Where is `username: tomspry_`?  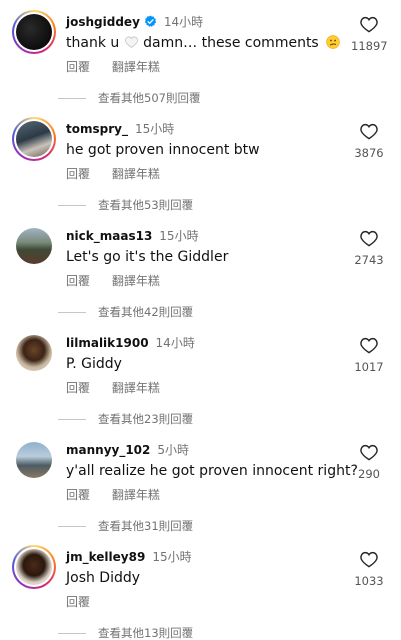 username: tomspry_ is located at coordinates (97, 129).